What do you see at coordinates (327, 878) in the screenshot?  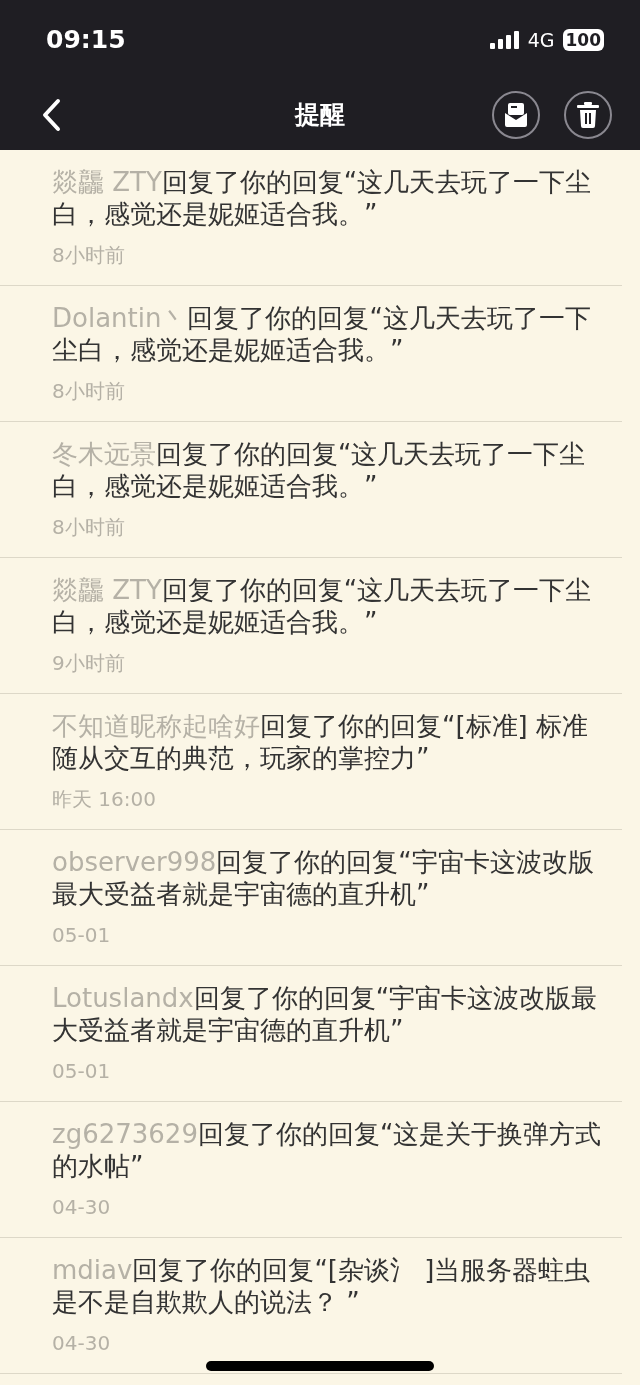 I see `notification-text: observer998回复了你的回复“宇宙卡这波改版最大受益者就是宇宙德的直升机”` at bounding box center [327, 878].